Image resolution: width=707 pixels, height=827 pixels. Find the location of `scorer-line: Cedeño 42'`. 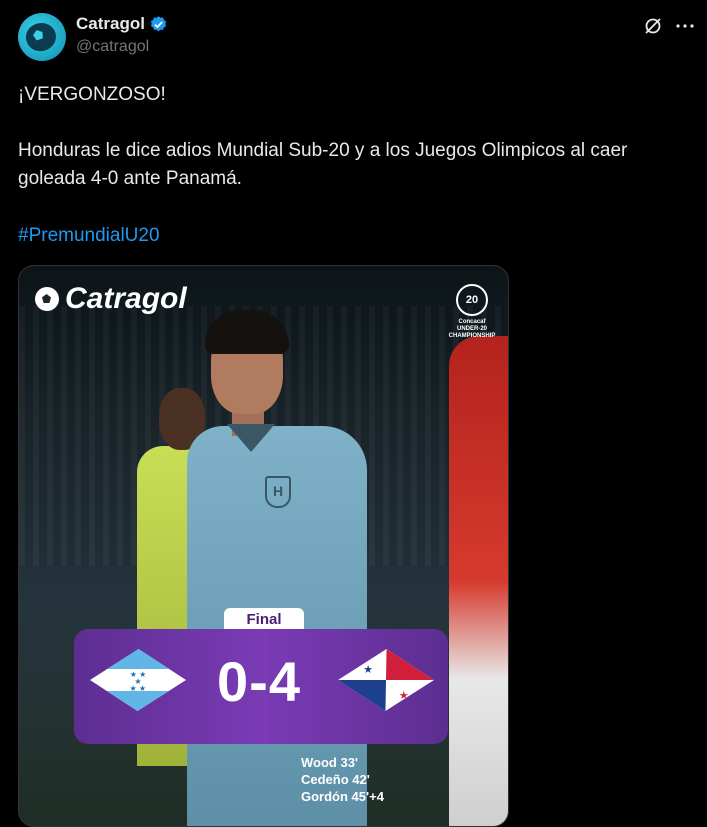

scorer-line: Cedeño 42' is located at coordinates (335, 779).